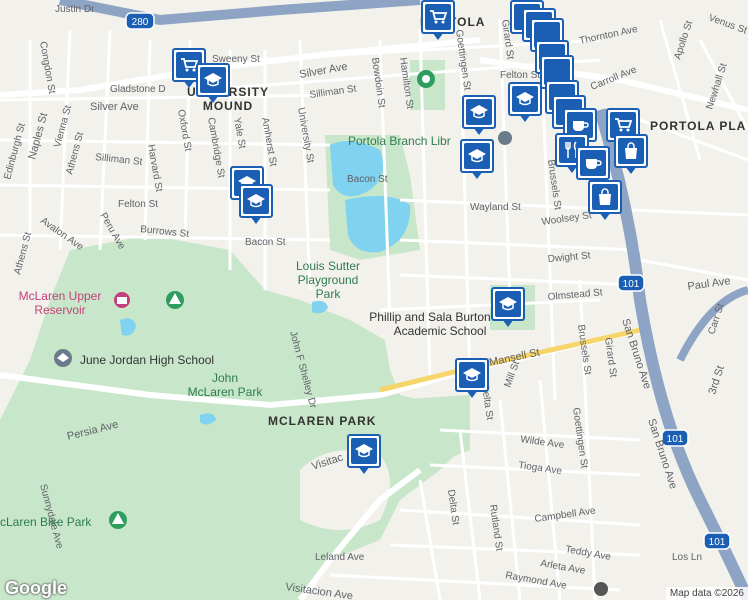  Describe the element at coordinates (426, 79) in the screenshot. I see `portola-park-tree-icon` at that location.